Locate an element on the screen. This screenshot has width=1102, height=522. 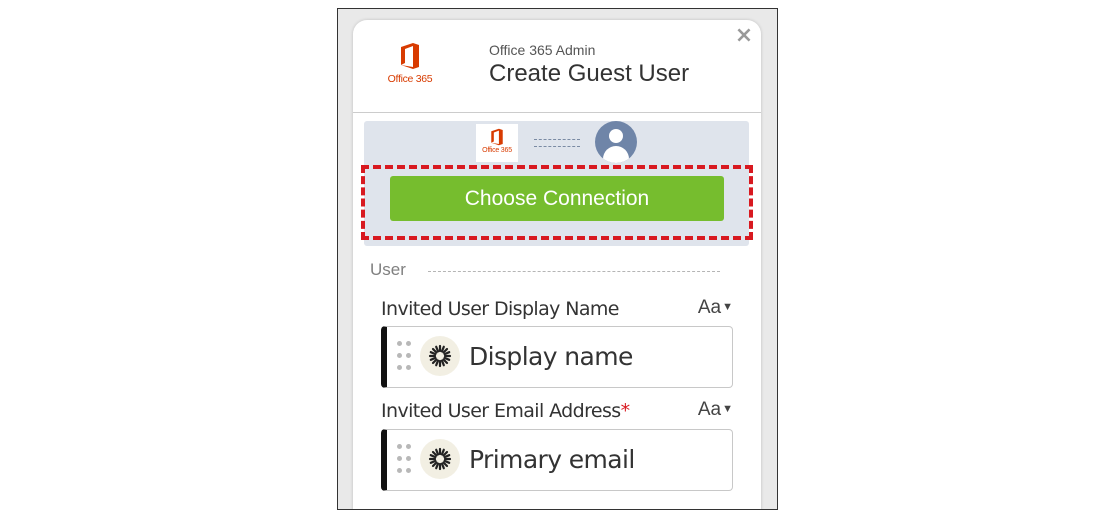
office365-logo: Office 365 is located at coordinates (410, 67).